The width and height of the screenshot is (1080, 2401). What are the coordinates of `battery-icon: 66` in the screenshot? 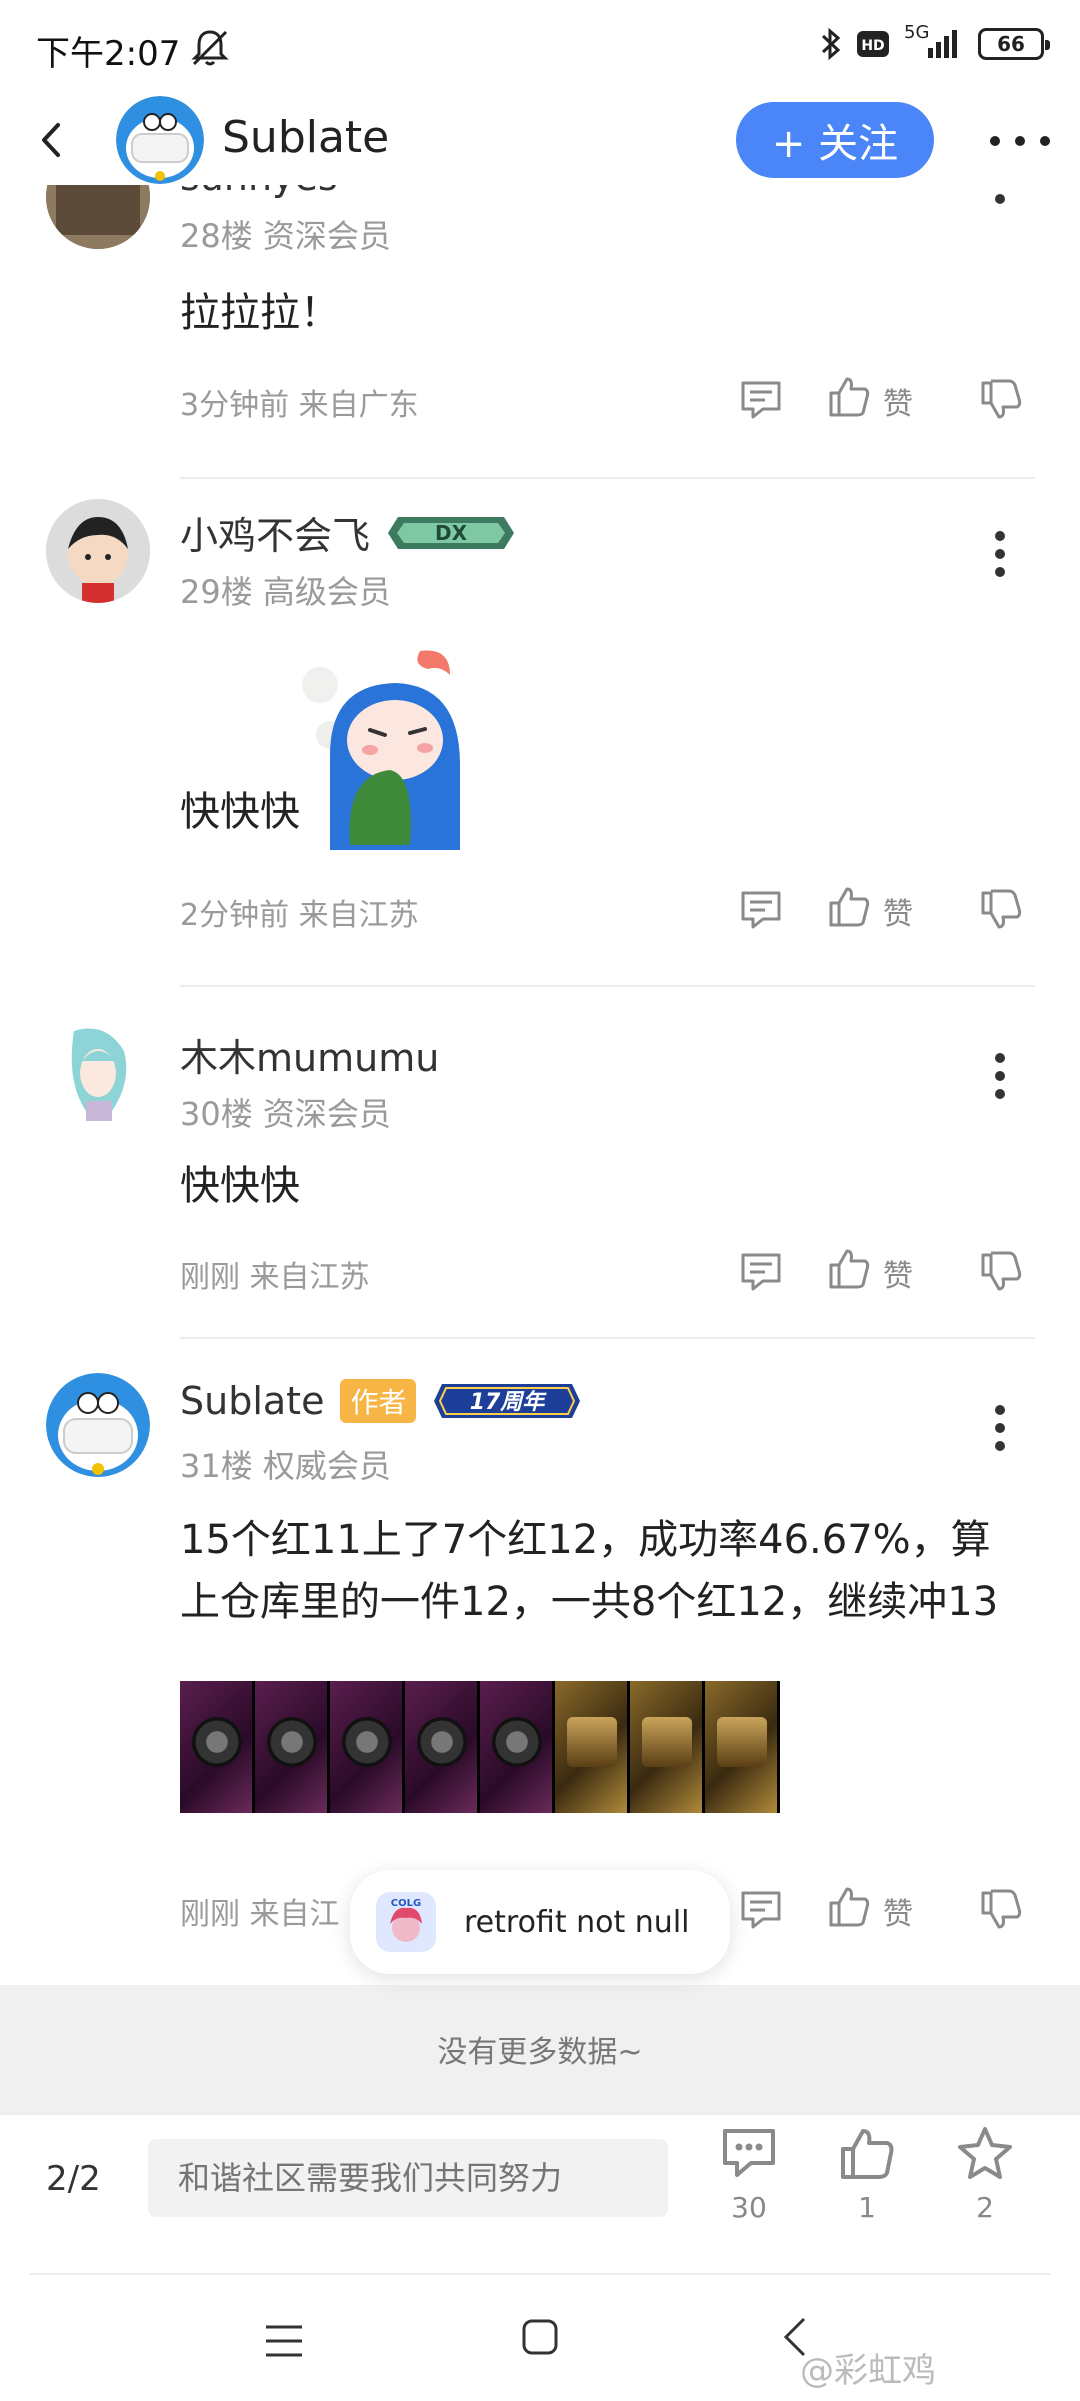 It's located at (1014, 44).